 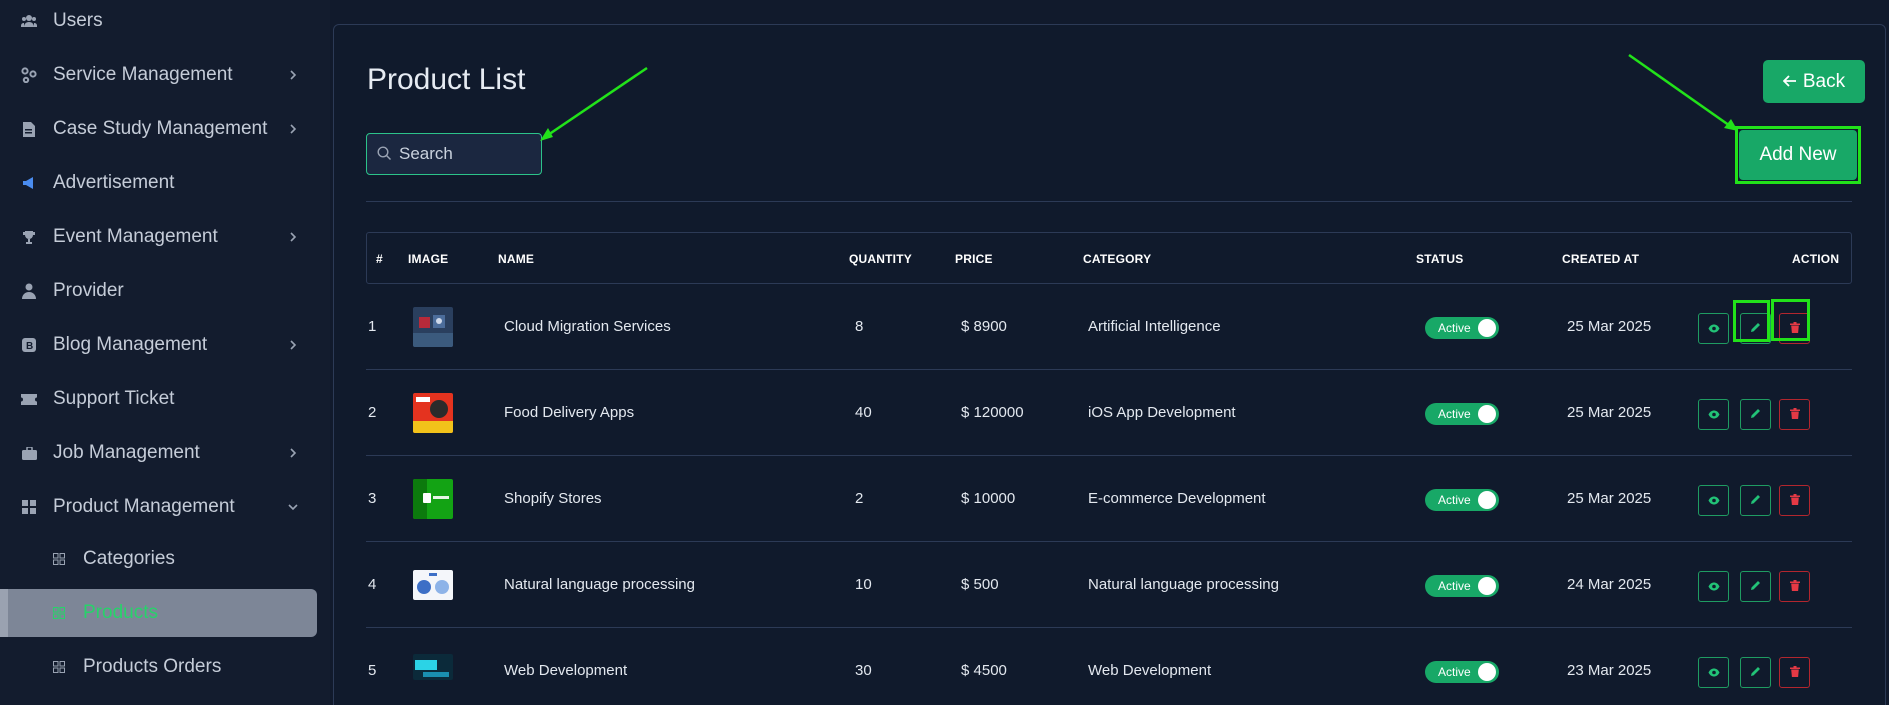 I want to click on sidebar-item-blog-management: B Blog Management, so click(x=159, y=345).